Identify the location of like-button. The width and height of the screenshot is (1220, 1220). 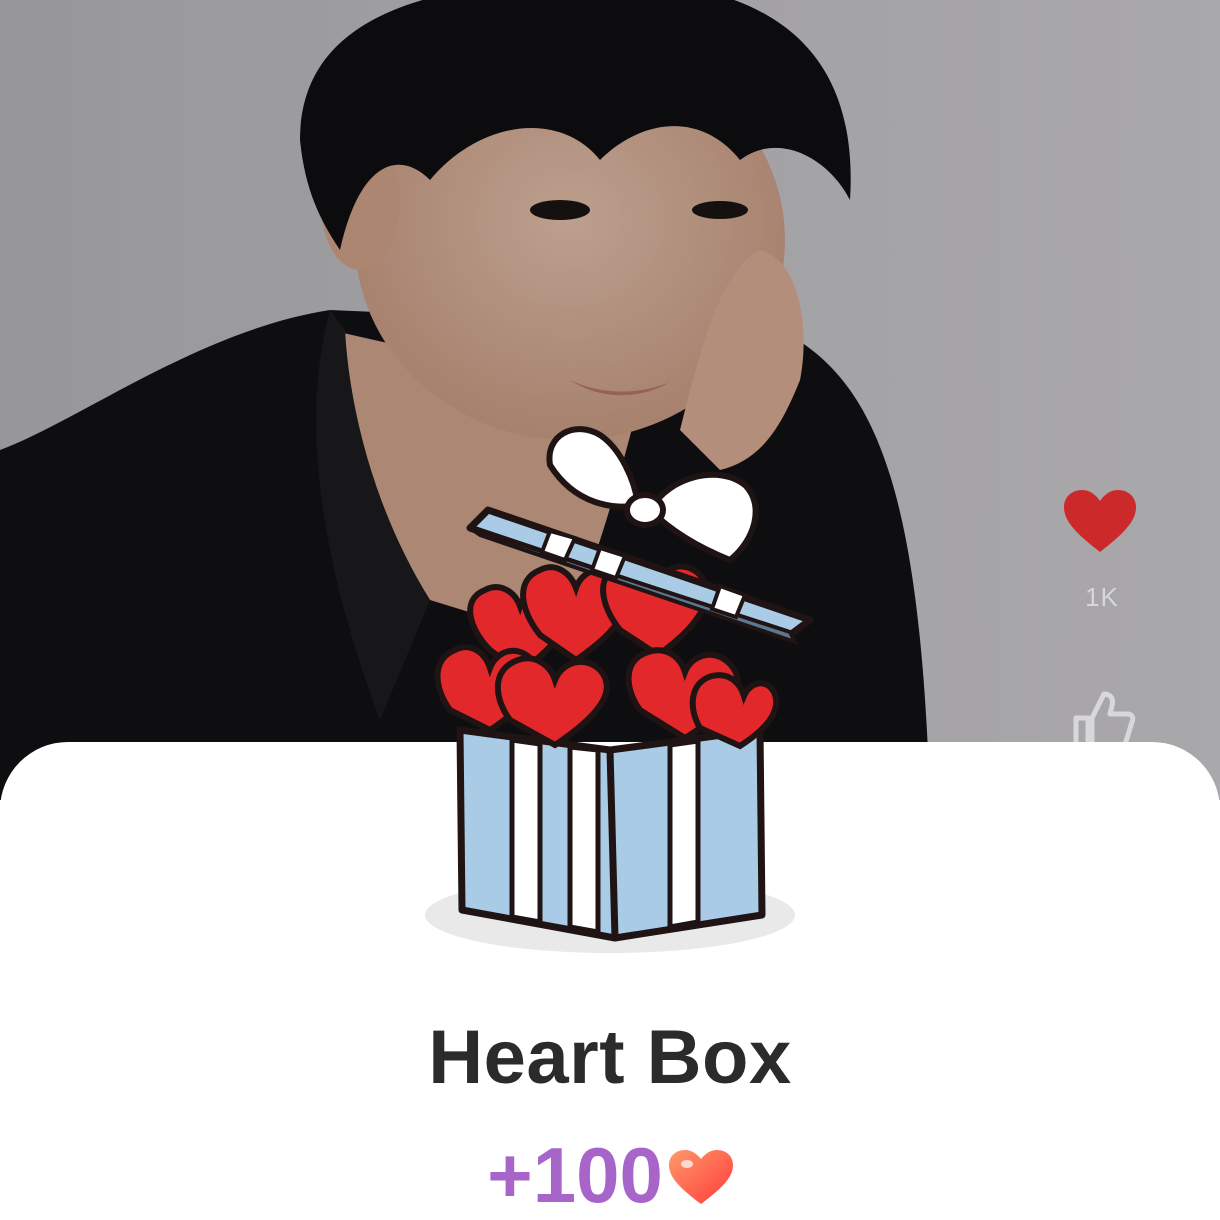
(1100, 522).